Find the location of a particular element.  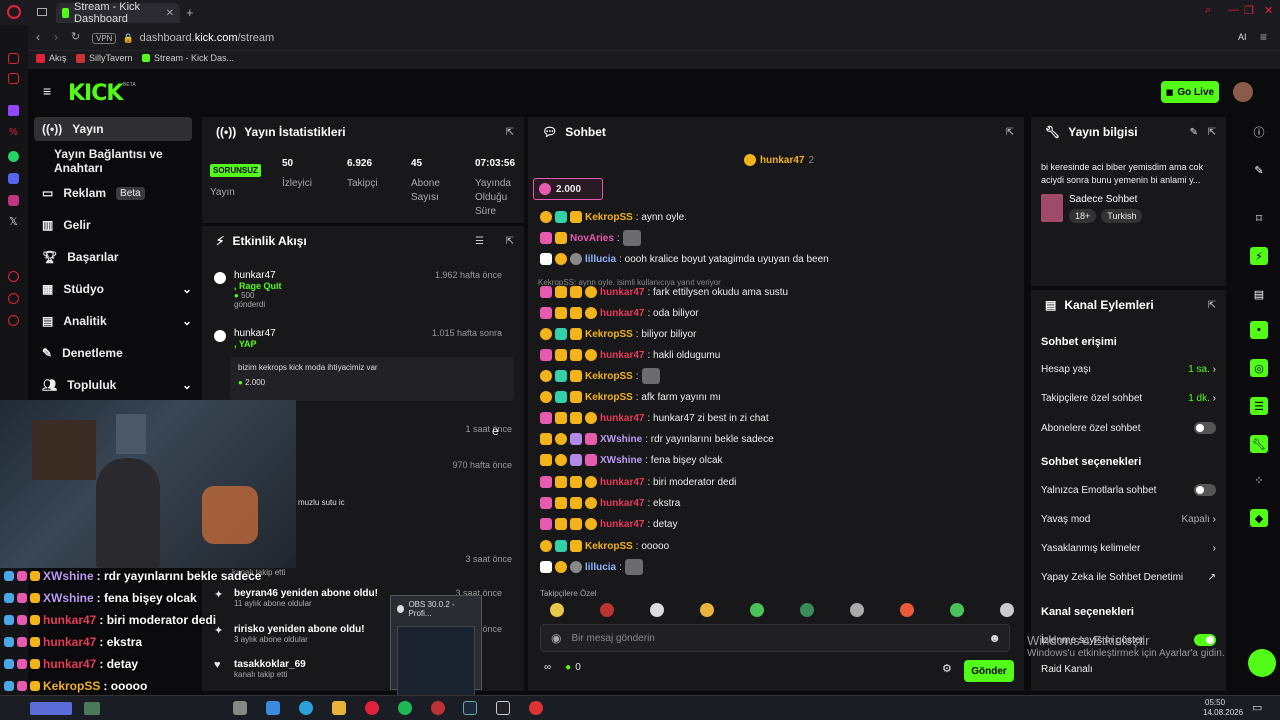

whatsapp-icon is located at coordinates (13, 156).